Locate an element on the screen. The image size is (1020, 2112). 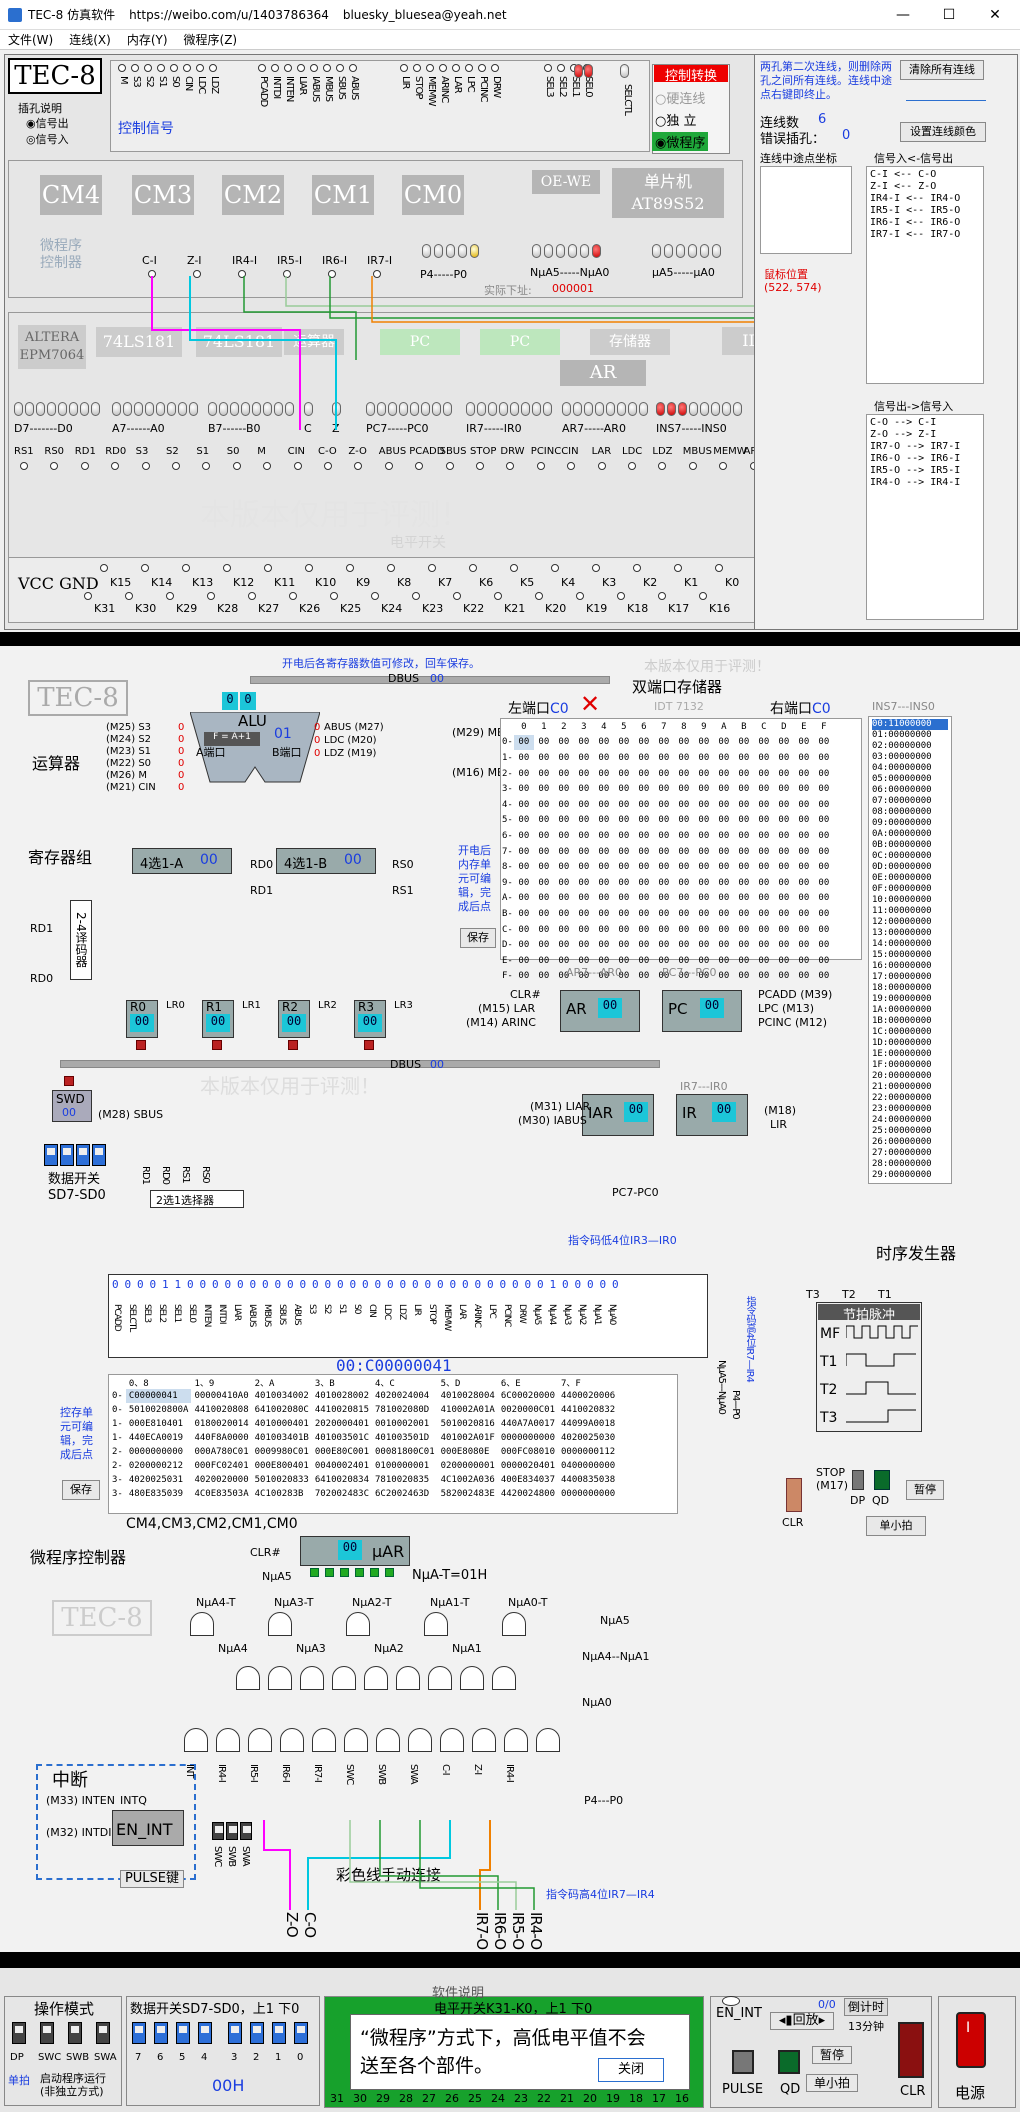
ins-list-item: 21:00000000 is located at coordinates (910, 1087).